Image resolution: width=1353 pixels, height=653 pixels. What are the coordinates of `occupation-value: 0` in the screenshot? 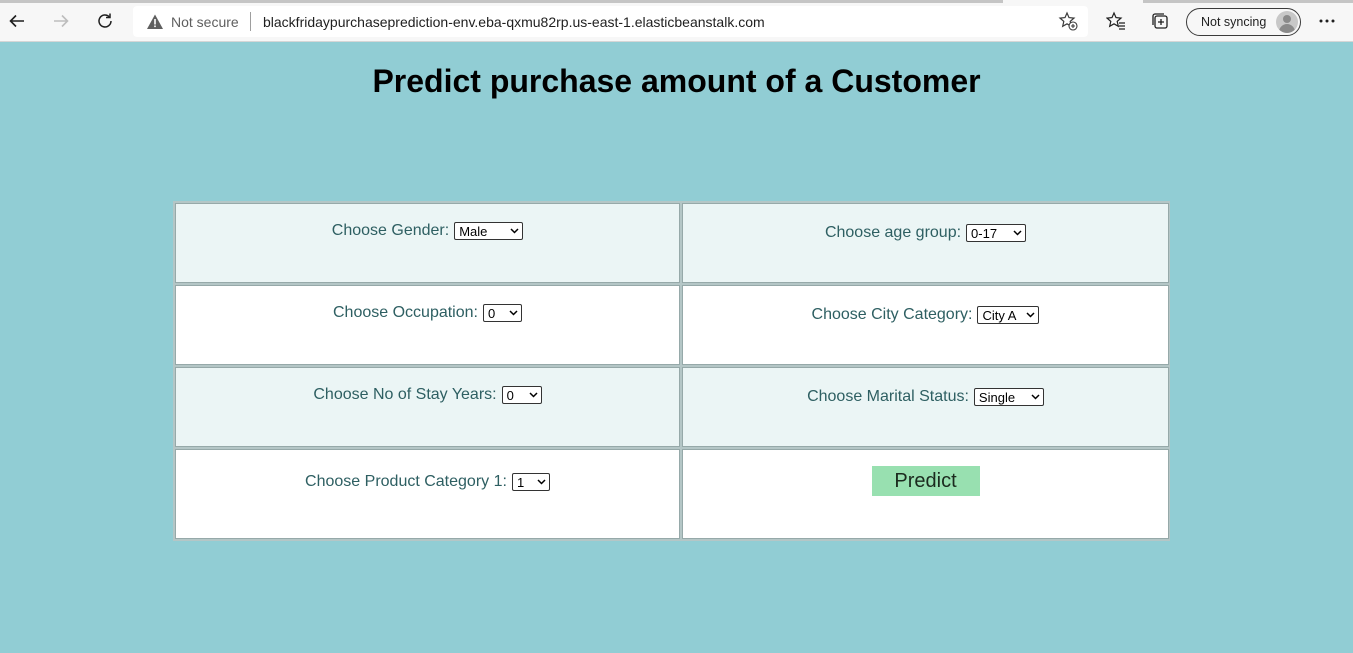 It's located at (491, 313).